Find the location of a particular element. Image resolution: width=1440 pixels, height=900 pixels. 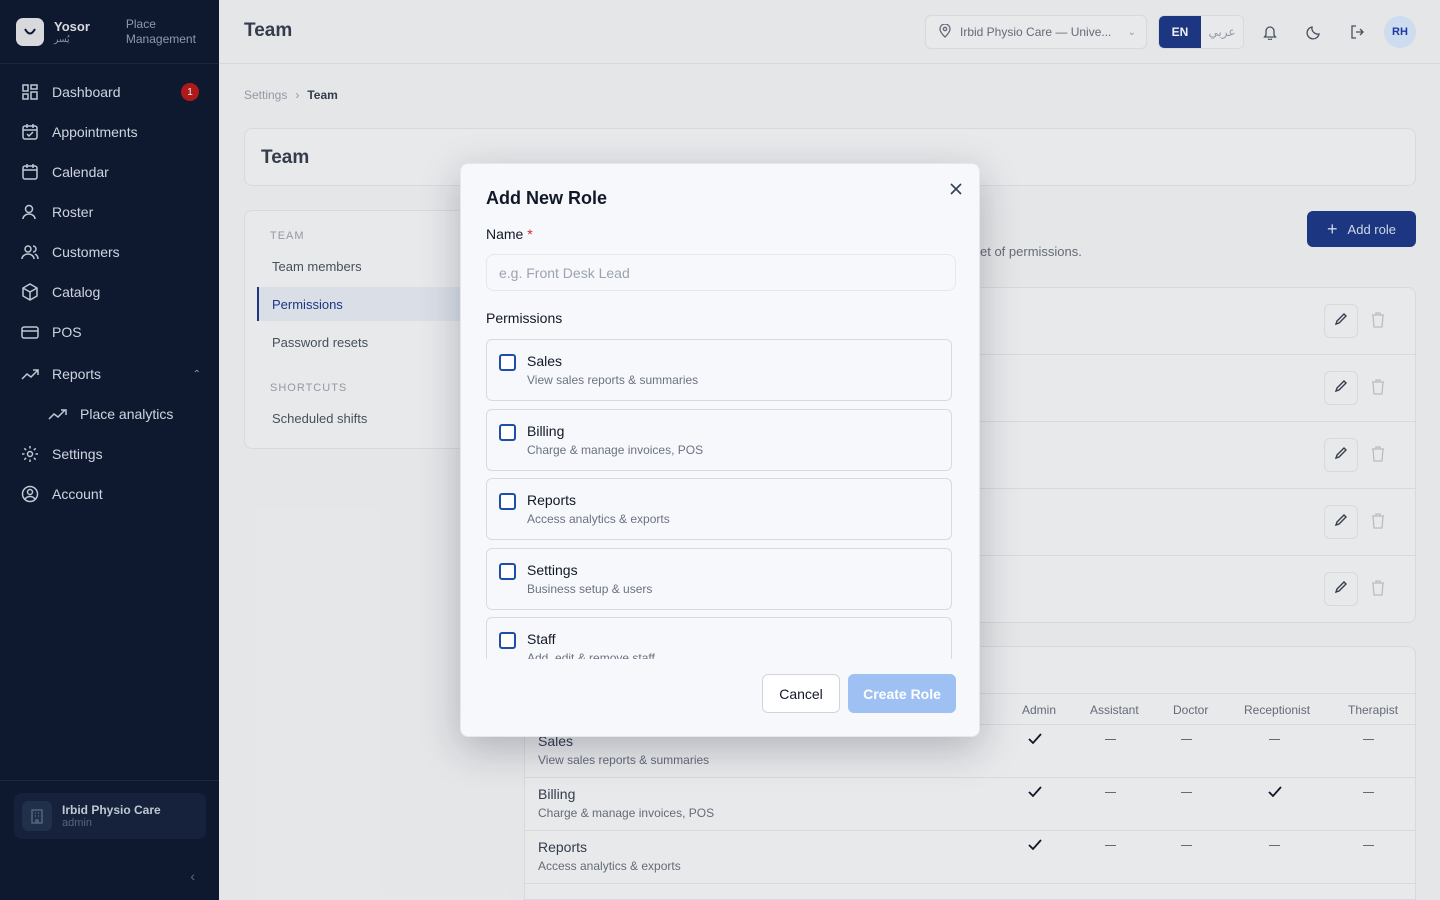

permission-title: Staff is located at coordinates (541, 639).